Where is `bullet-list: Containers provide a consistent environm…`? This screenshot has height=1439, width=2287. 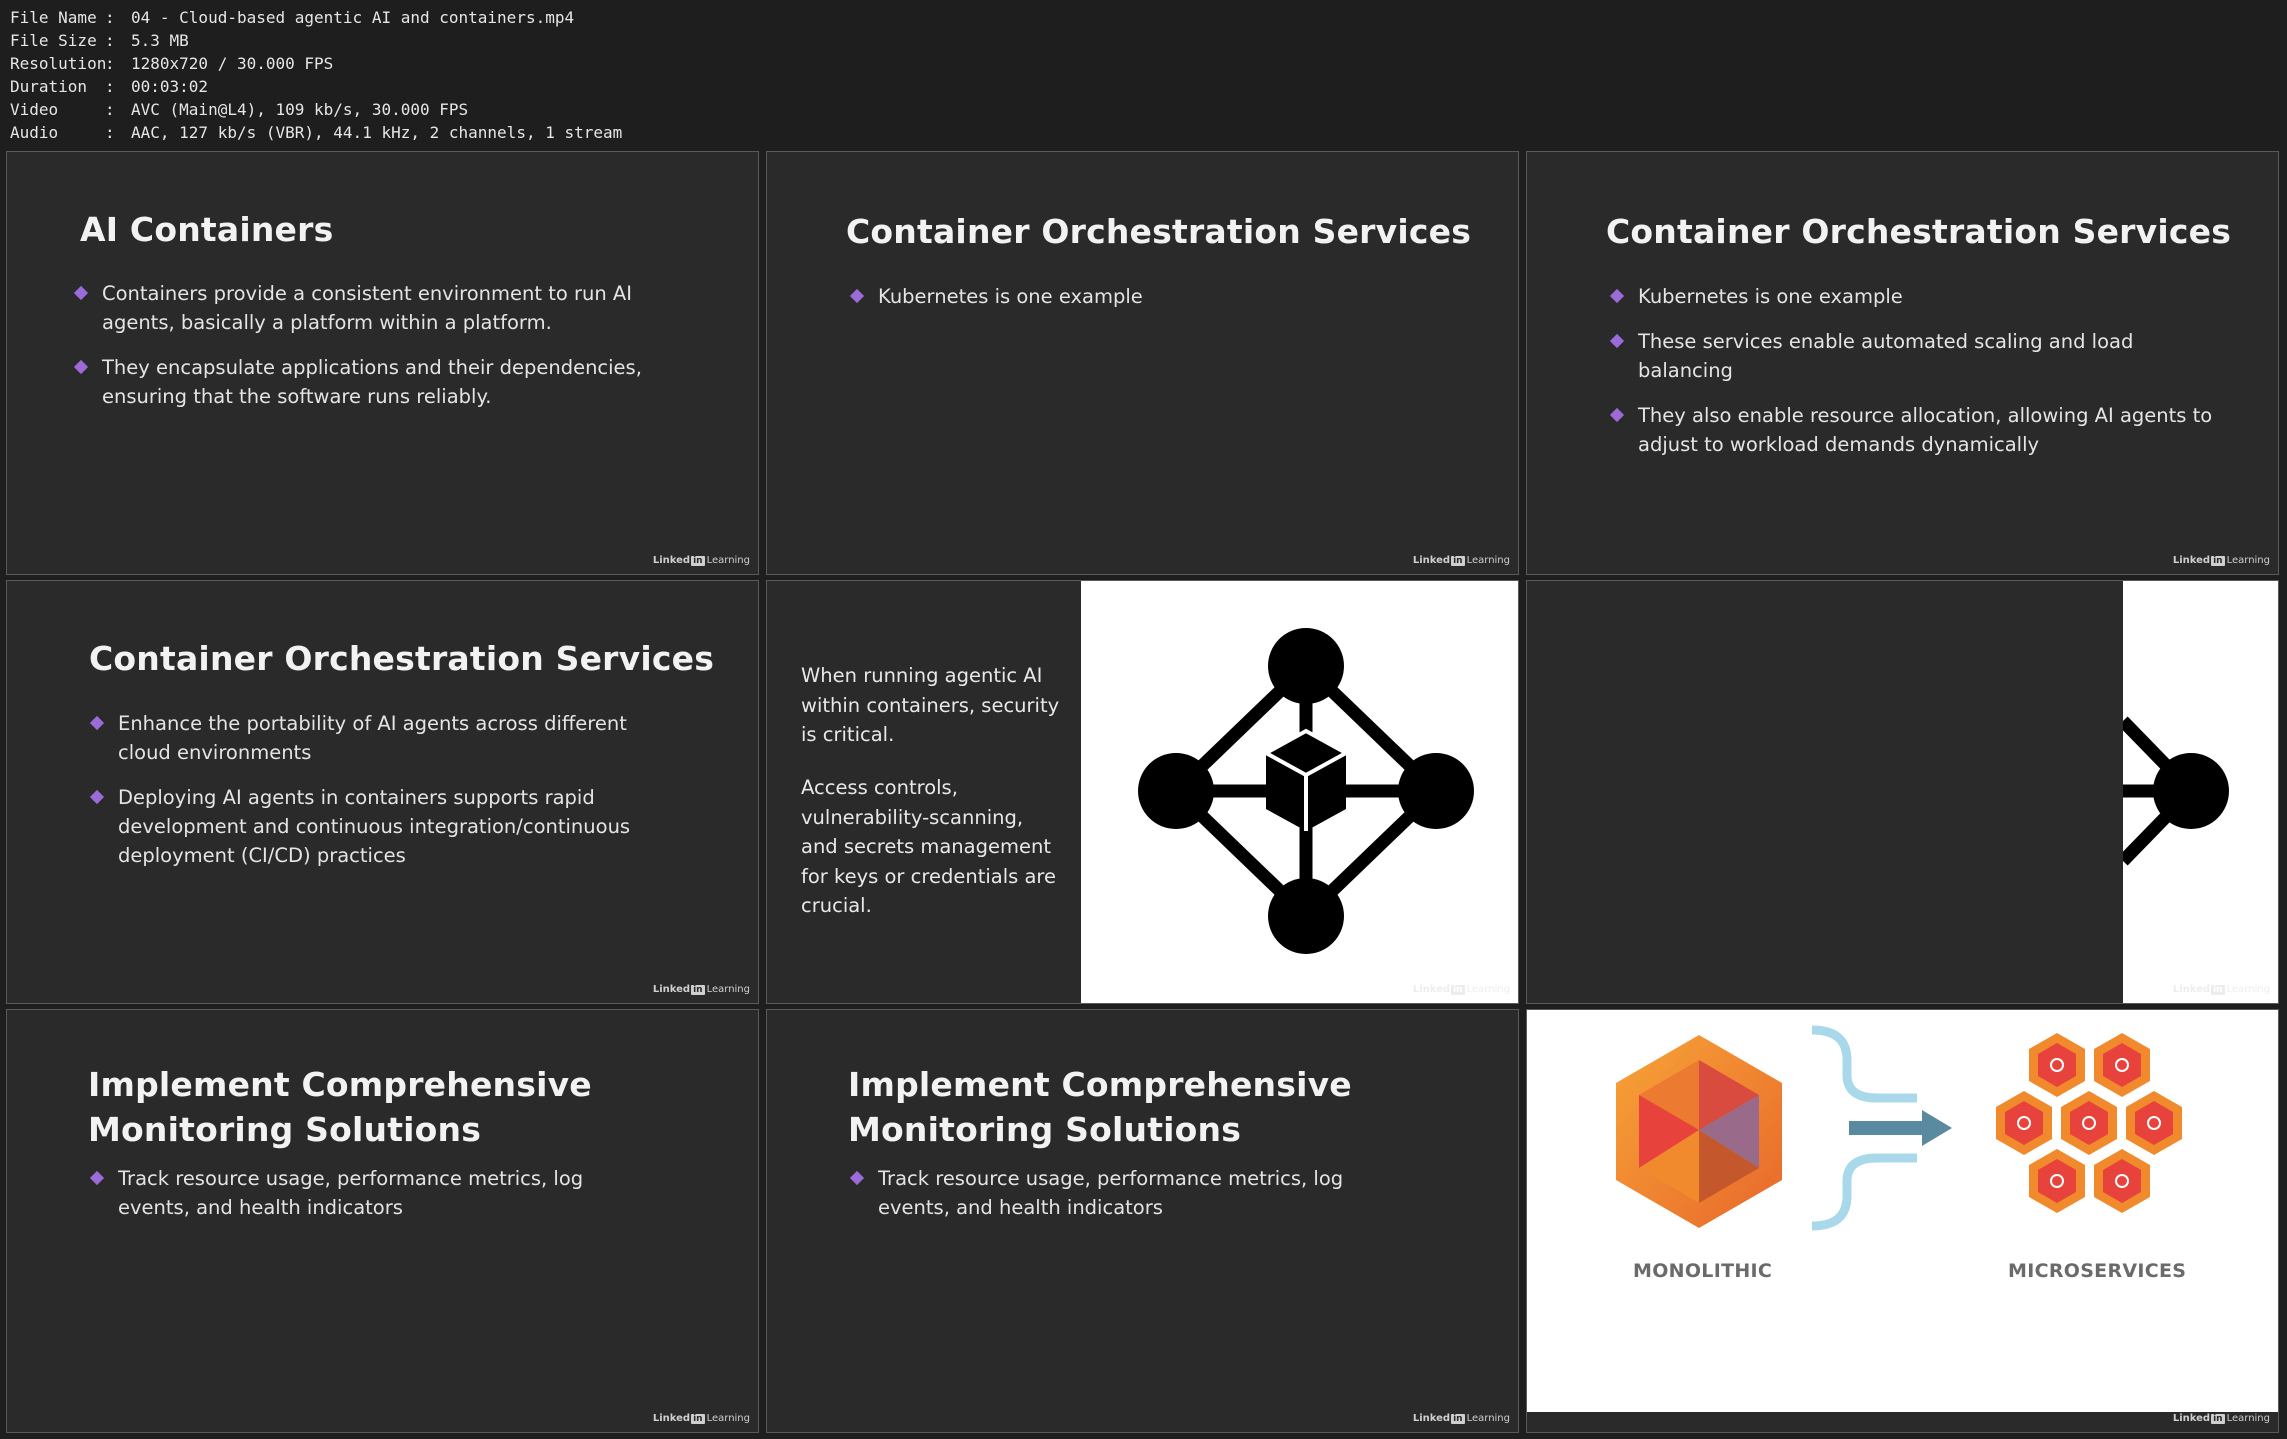 bullet-list: Containers provide a consistent environm… is located at coordinates (374, 353).